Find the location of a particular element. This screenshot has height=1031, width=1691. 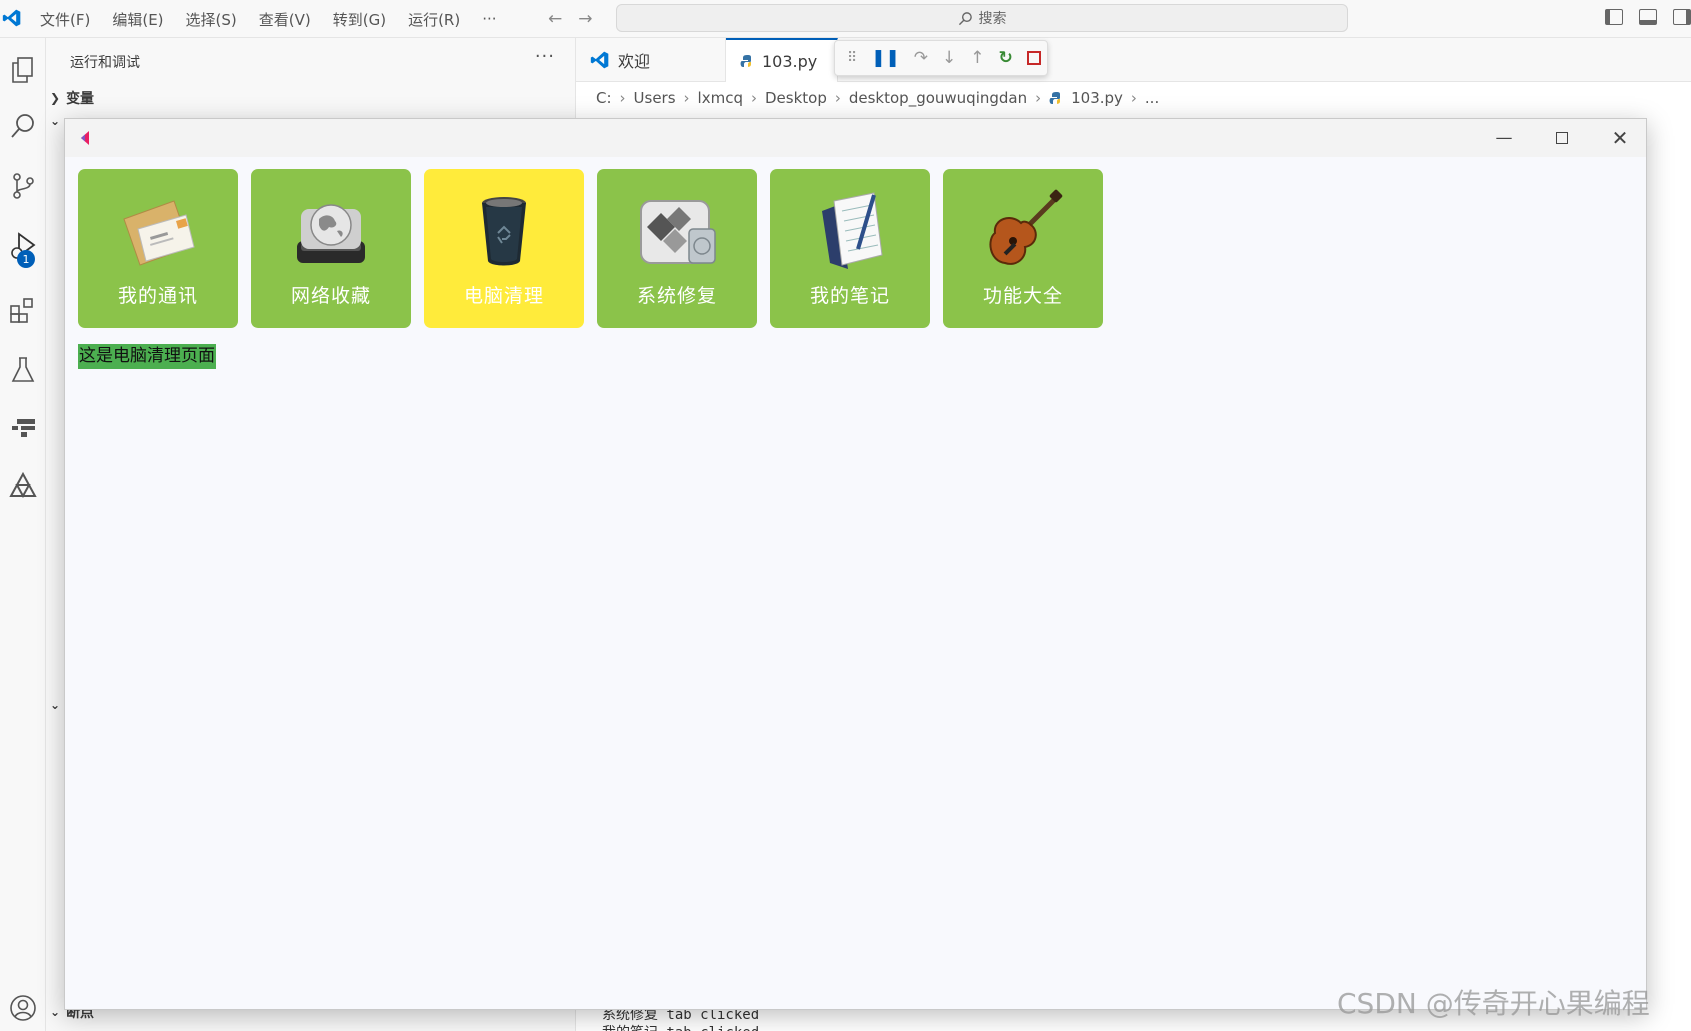

toggle-panel-icon is located at coordinates (1648, 17).